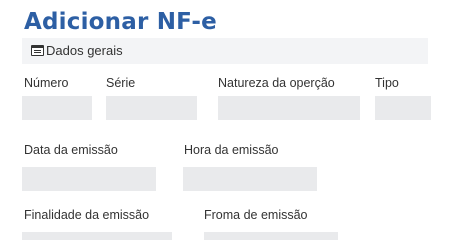 This screenshot has width=471, height=240. Describe the element at coordinates (387, 83) in the screenshot. I see `tipo-label: Tipo` at that location.